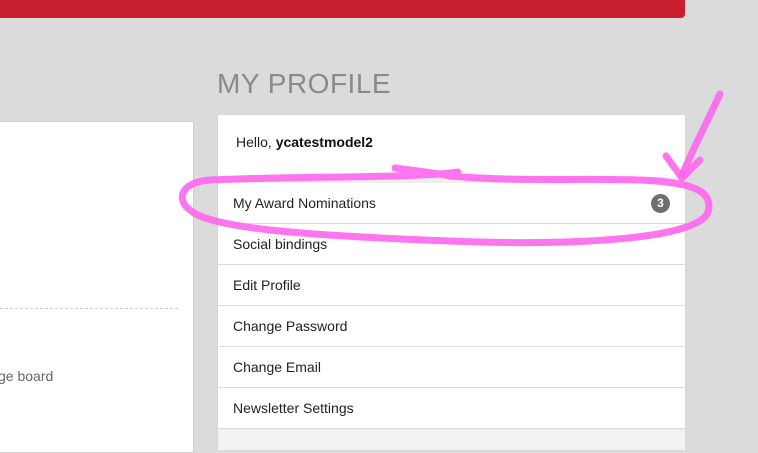 This screenshot has width=758, height=453. What do you see at coordinates (451, 203) in the screenshot?
I see `menu-item-award-nominations: My Award Nominations 3` at bounding box center [451, 203].